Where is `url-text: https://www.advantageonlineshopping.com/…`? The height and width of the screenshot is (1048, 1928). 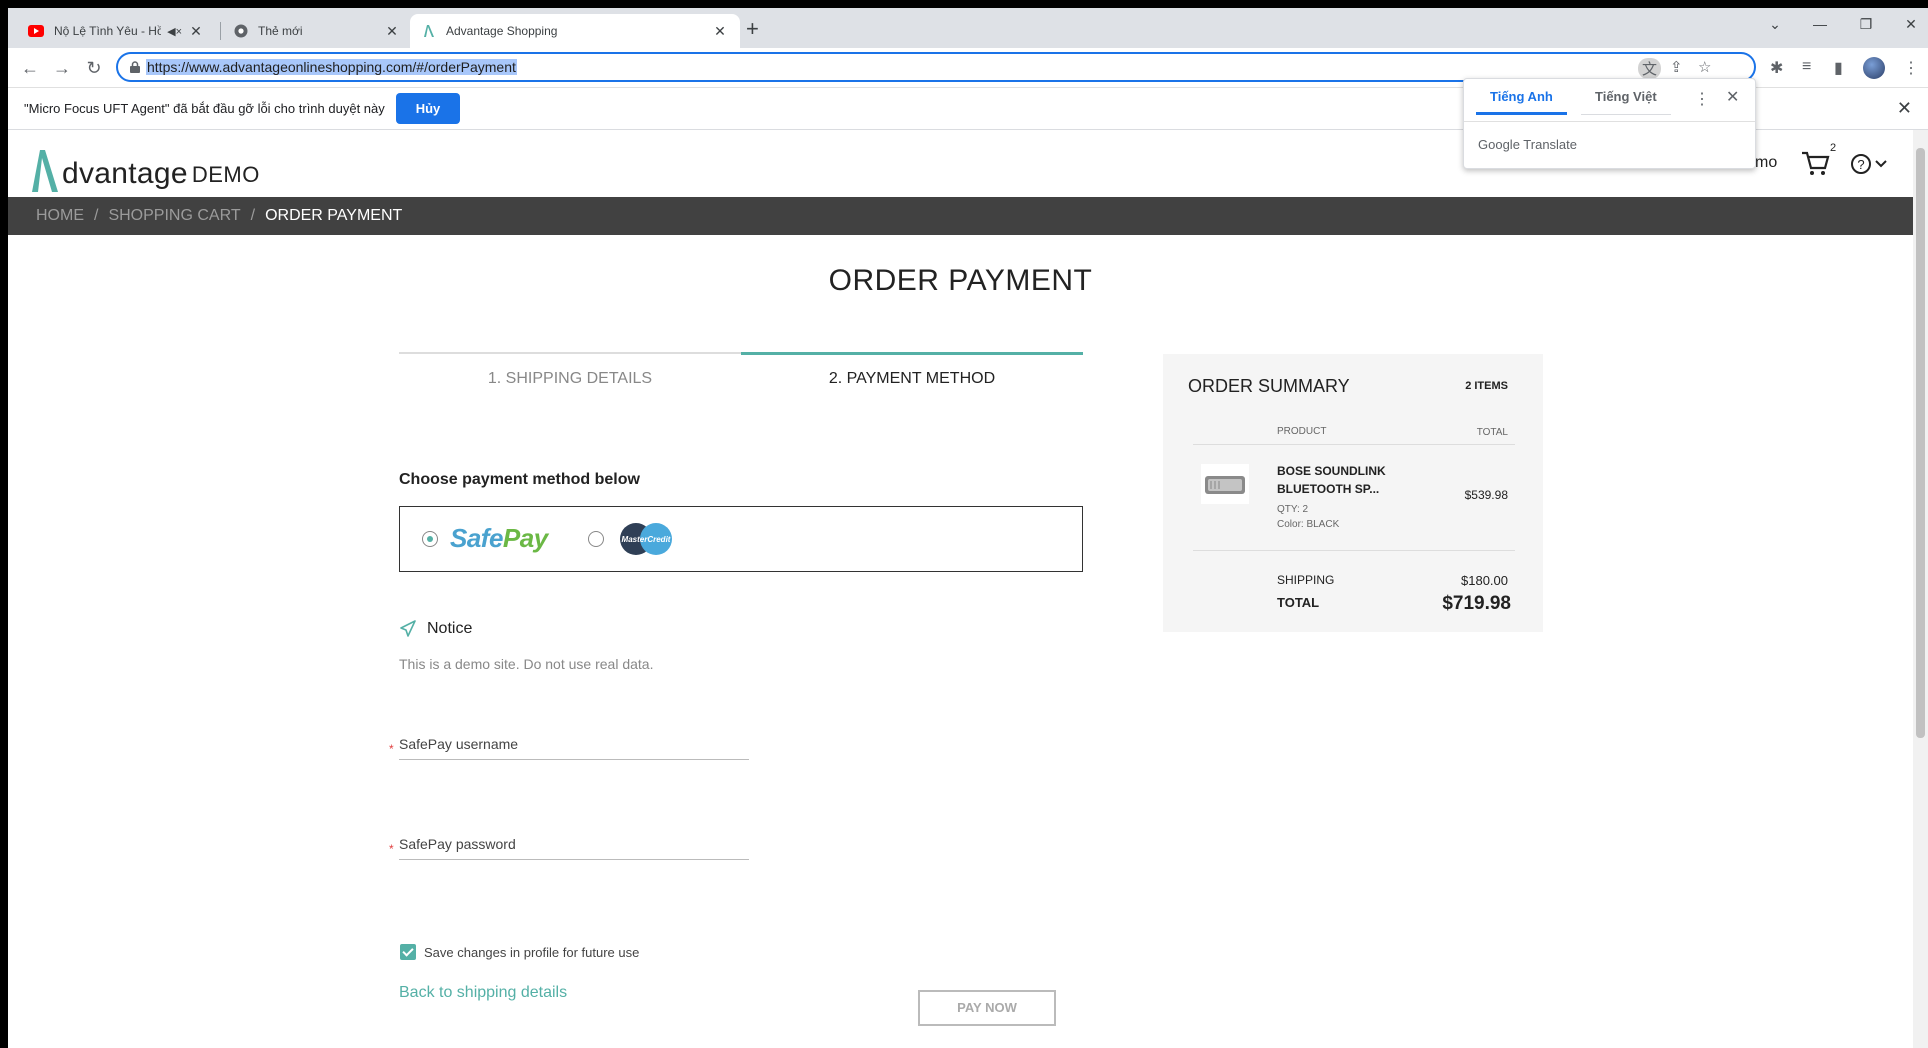
url-text: https://www.advantageonlineshopping.com/… is located at coordinates (331, 67).